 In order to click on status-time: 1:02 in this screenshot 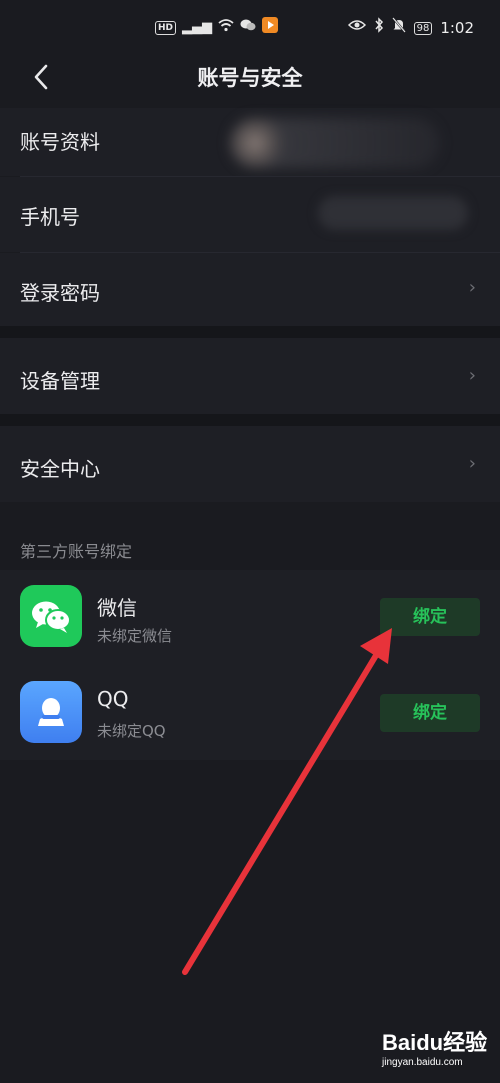, I will do `click(457, 28)`.